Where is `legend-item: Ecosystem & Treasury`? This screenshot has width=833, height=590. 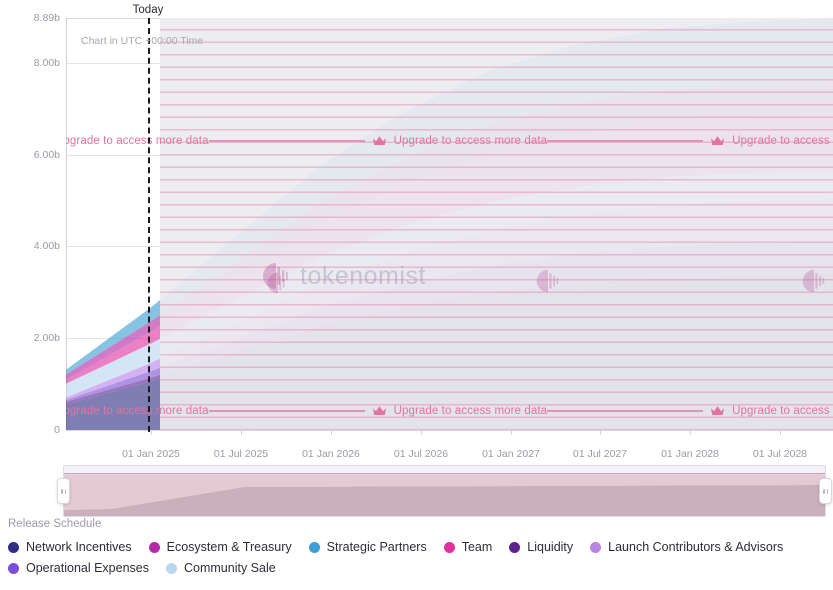
legend-item: Ecosystem & Treasury is located at coordinates (220, 547).